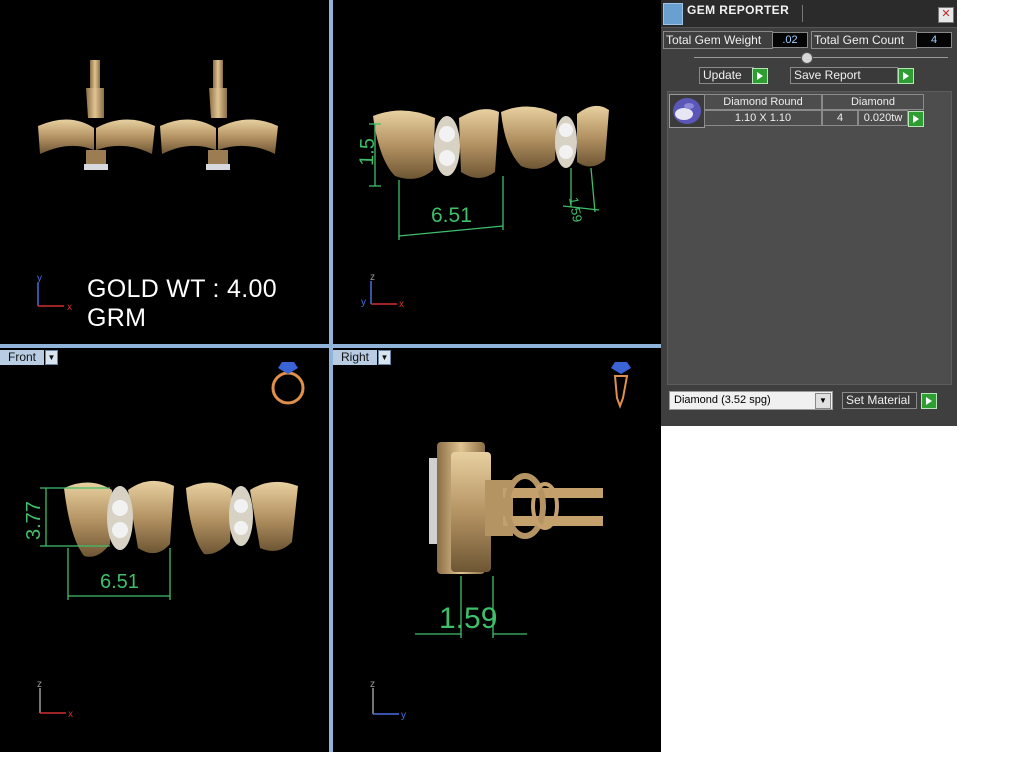 This screenshot has width=1020, height=758. What do you see at coordinates (821, 57) in the screenshot?
I see `slider-track` at bounding box center [821, 57].